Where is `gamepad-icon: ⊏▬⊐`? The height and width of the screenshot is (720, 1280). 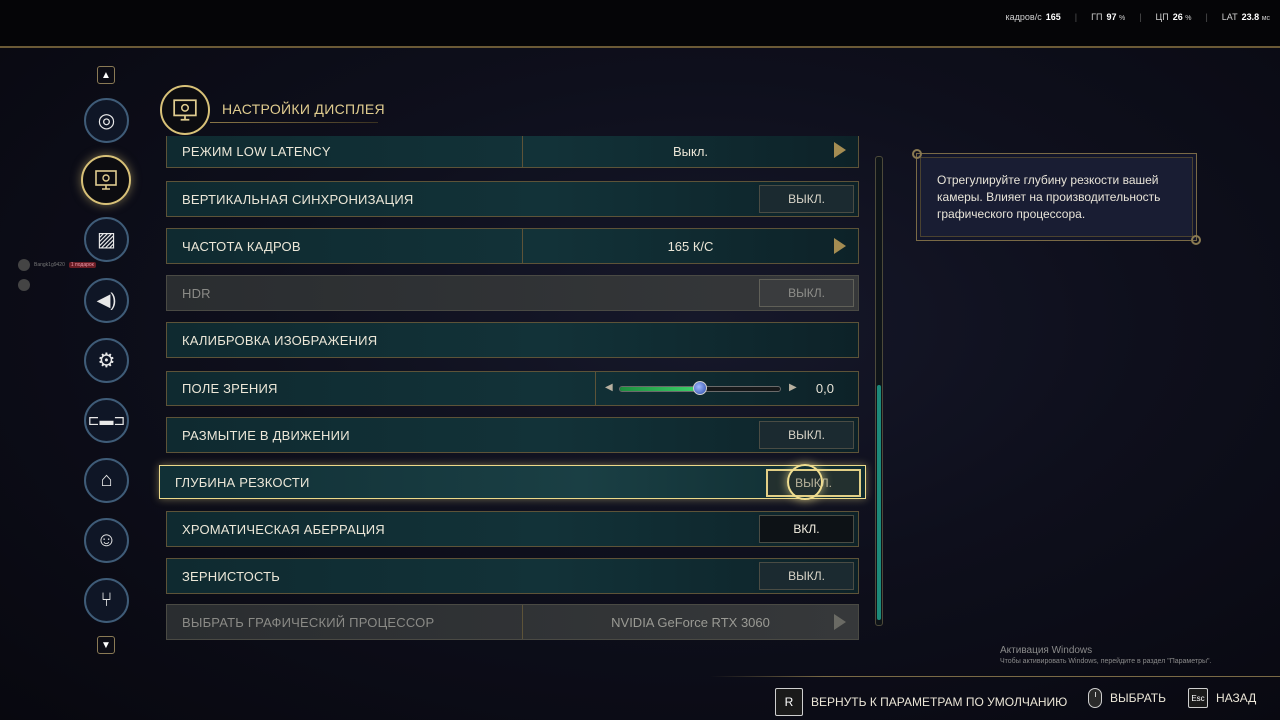
gamepad-icon: ⊏▬⊐ is located at coordinates (106, 420).